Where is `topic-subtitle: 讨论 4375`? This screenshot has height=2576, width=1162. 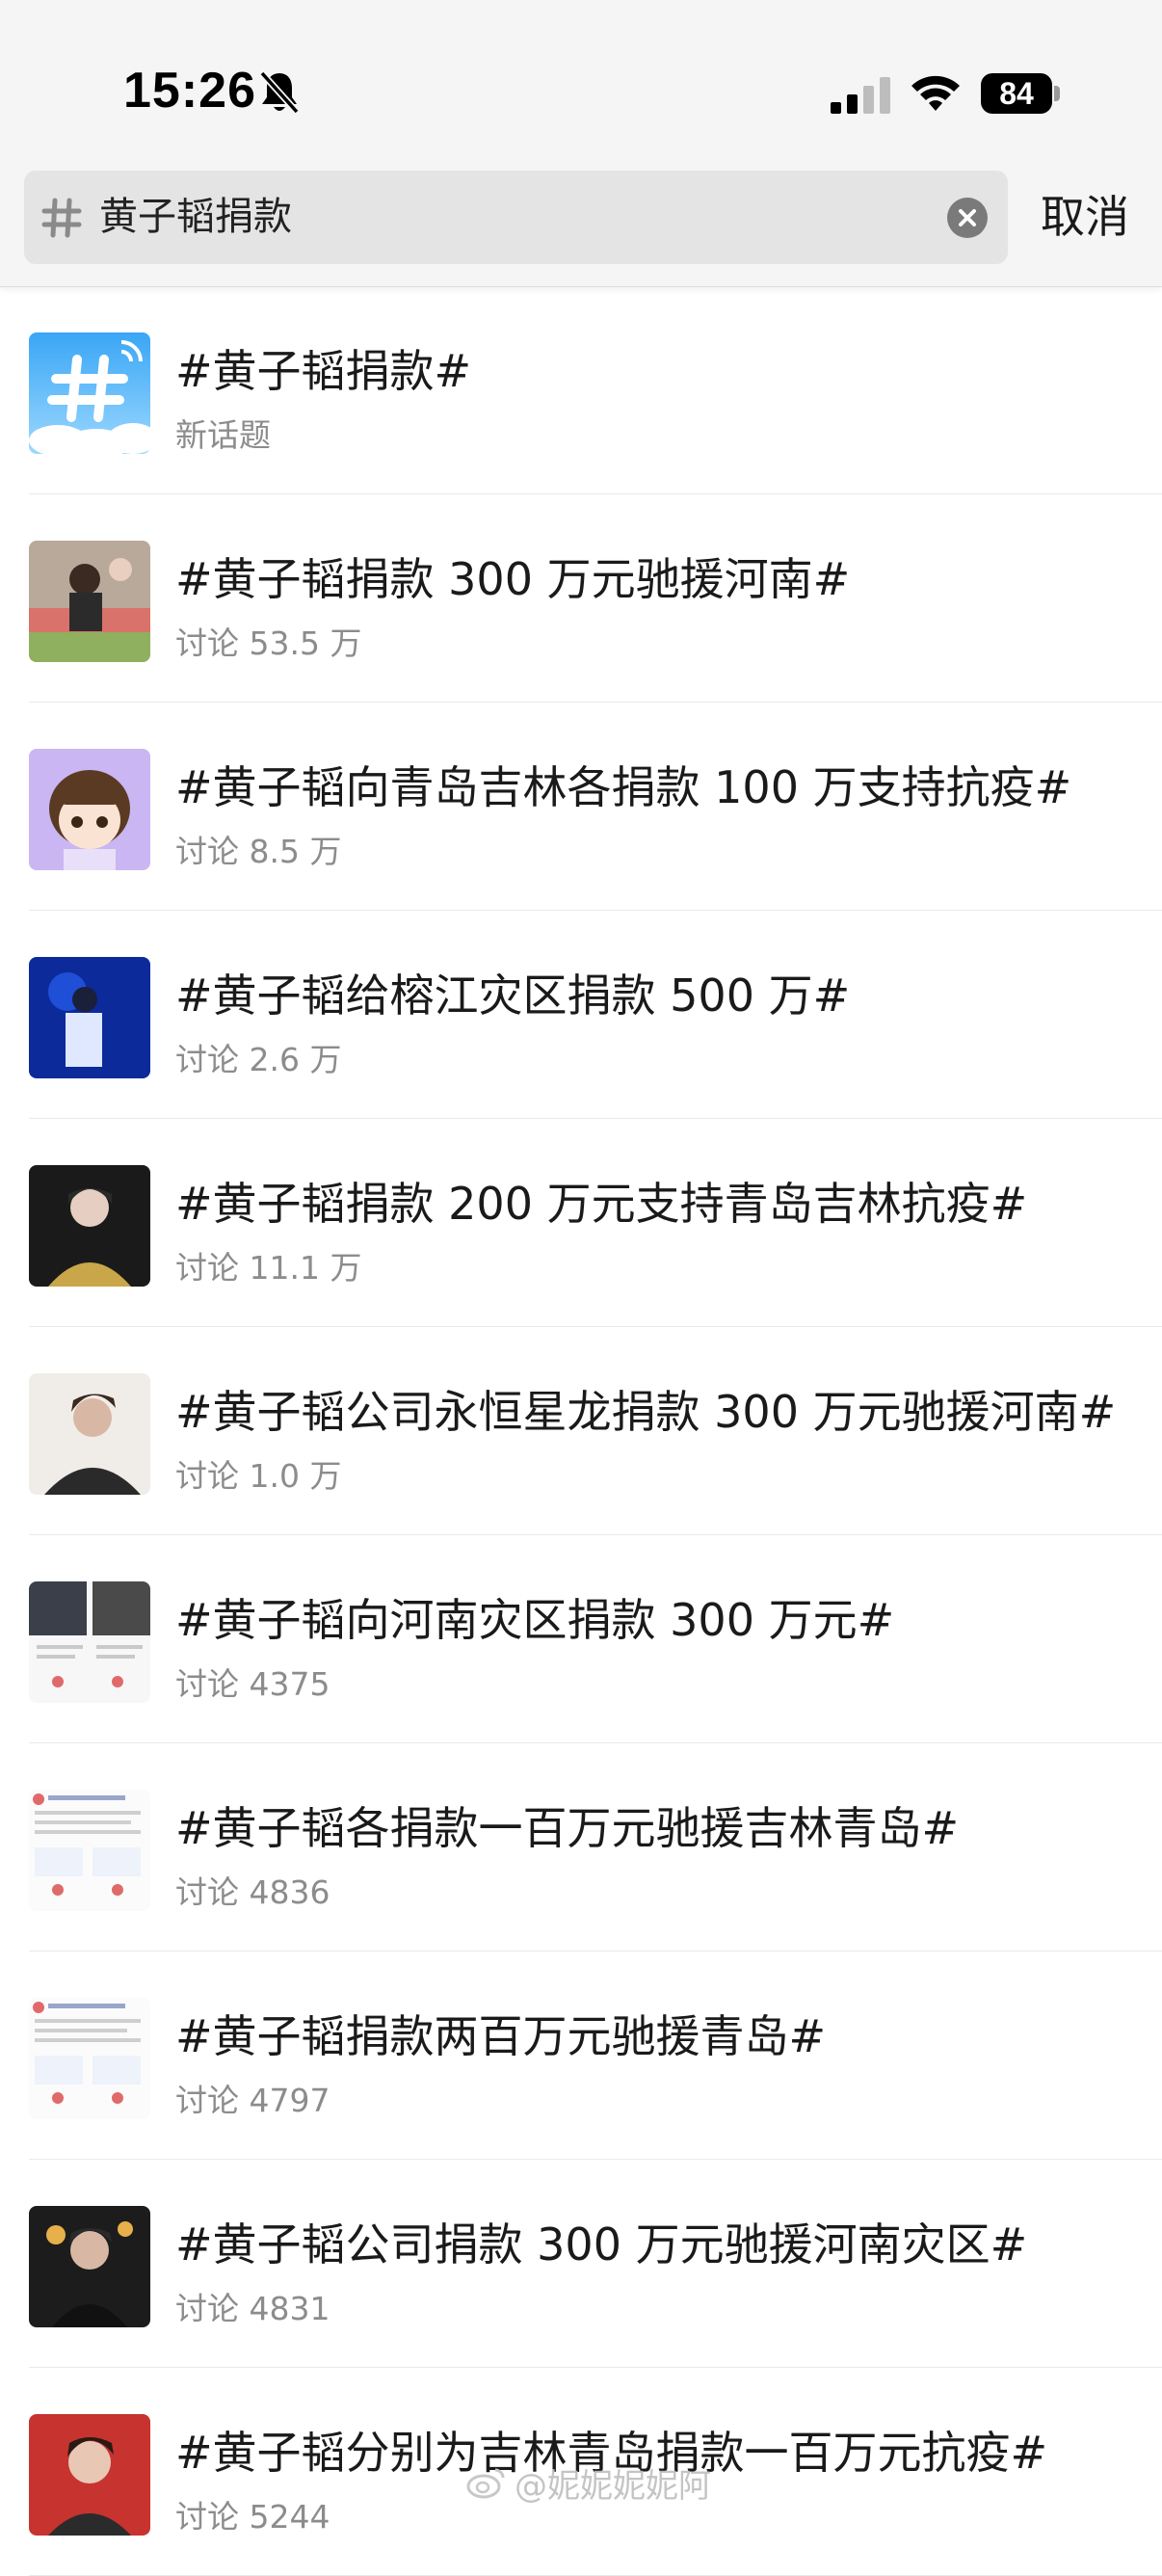
topic-subtitle: 讨论 4375 is located at coordinates (253, 1684).